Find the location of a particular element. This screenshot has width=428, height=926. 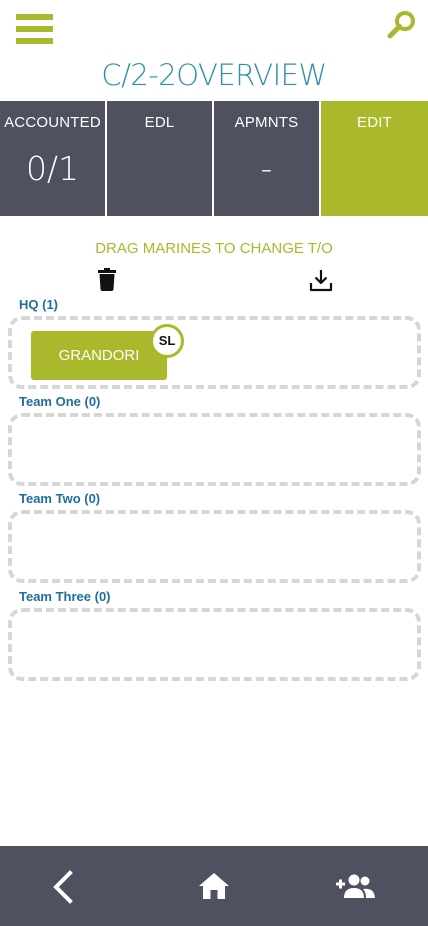

group-label-team-one: Team One (0) is located at coordinates (60, 401).